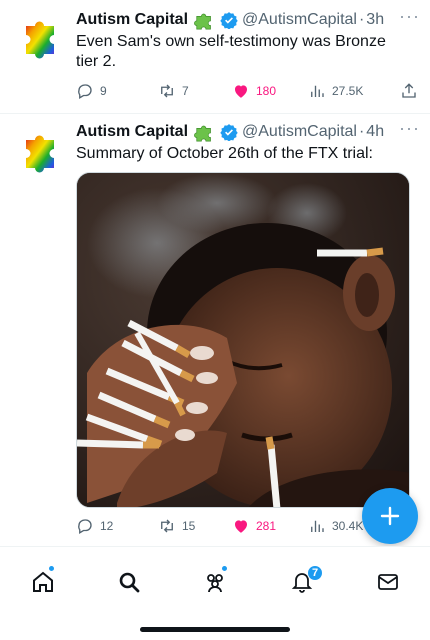 The image size is (430, 640). What do you see at coordinates (176, 526) in the screenshot?
I see `retweet-button: 15` at bounding box center [176, 526].